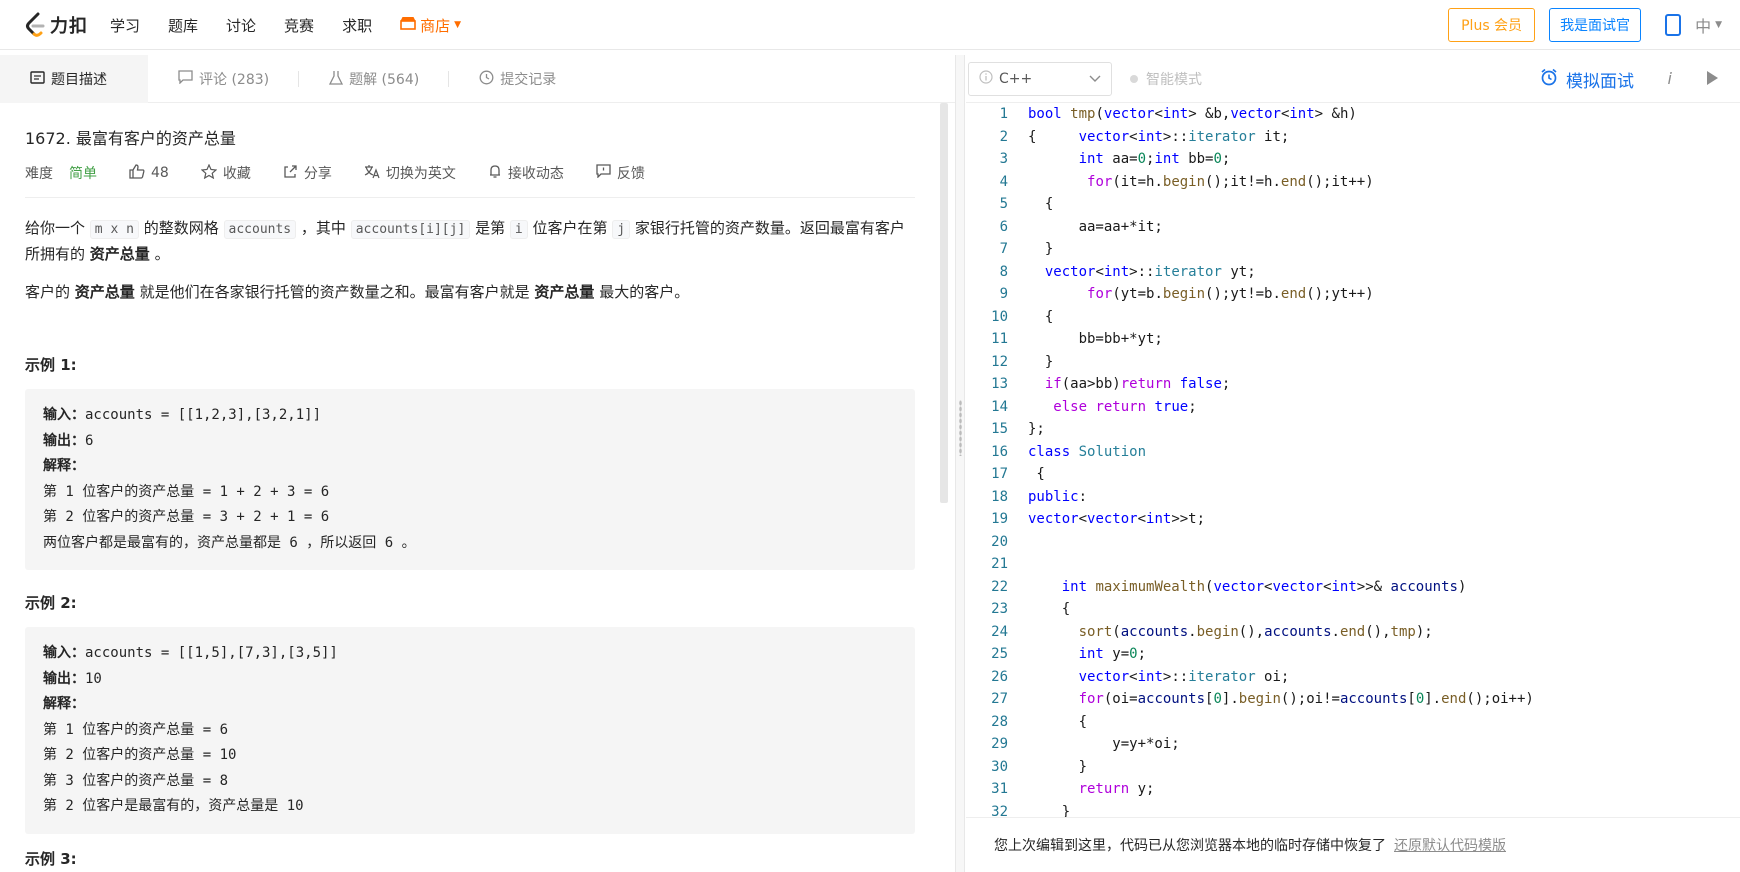  What do you see at coordinates (224, 79) in the screenshot?
I see `tab-comments: 评论 (283)` at bounding box center [224, 79].